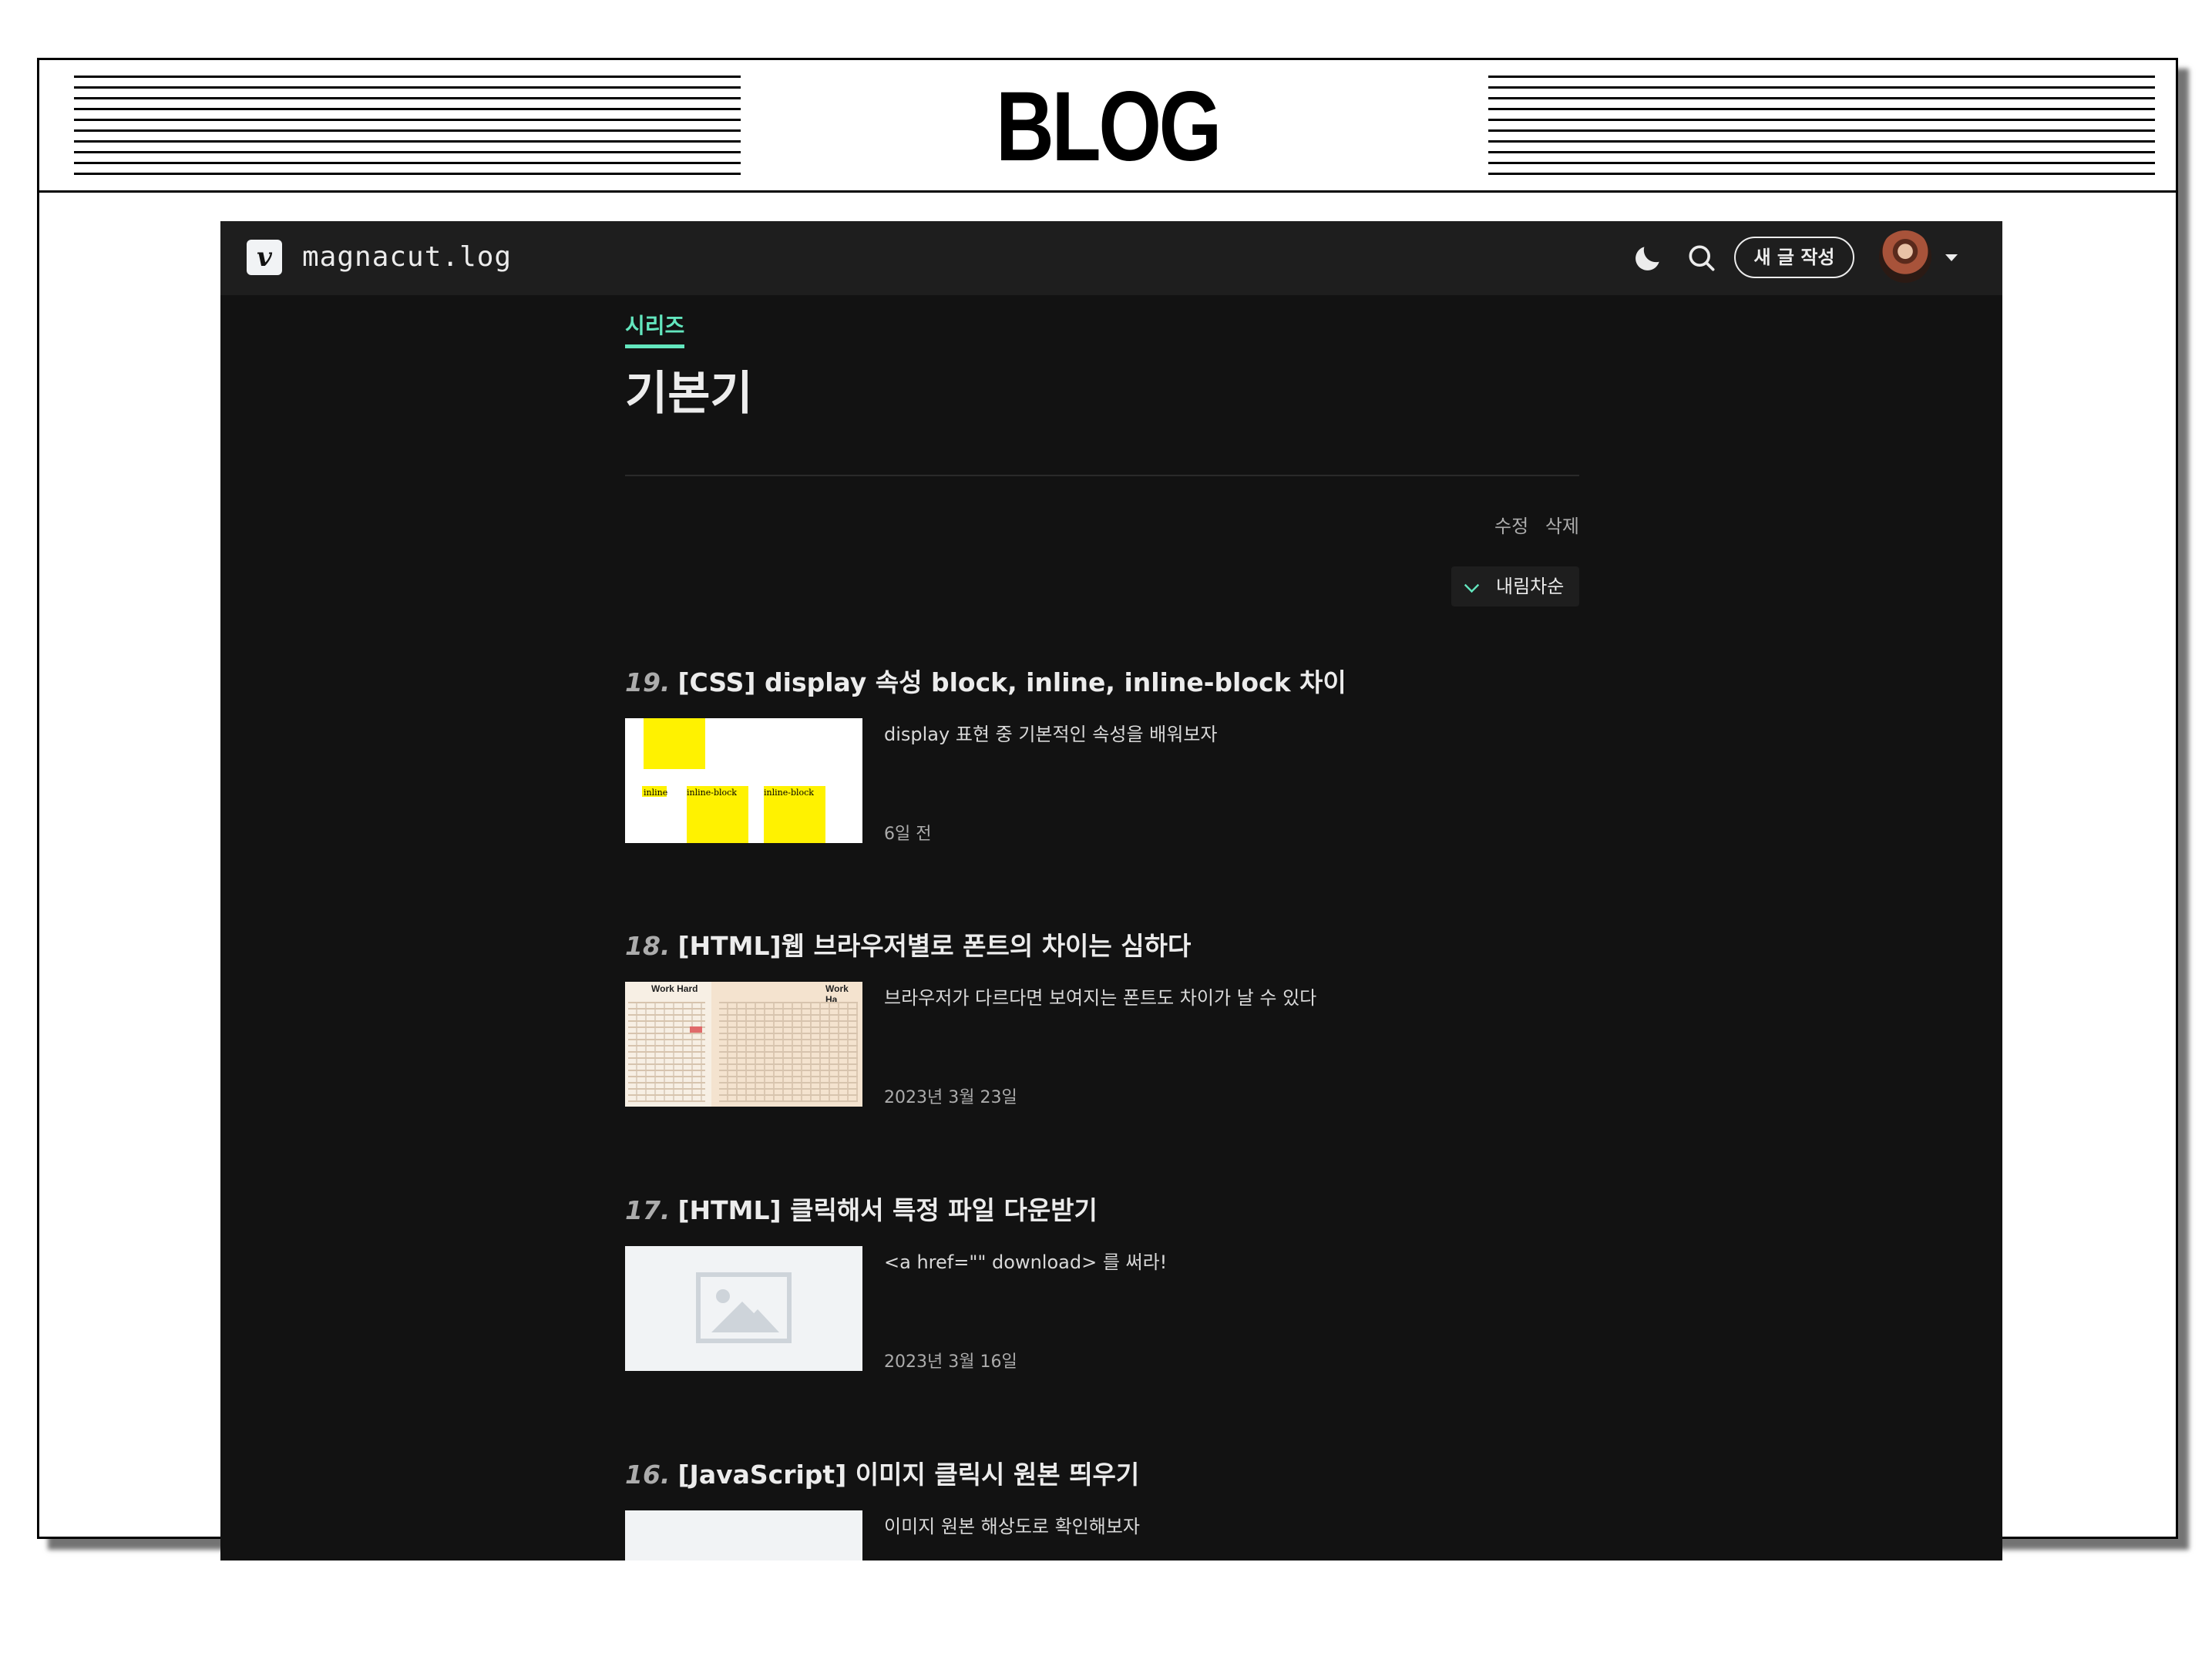 The image size is (2212, 1663). Describe the element at coordinates (1562, 526) in the screenshot. I see `delete-series-button: 삭제` at that location.